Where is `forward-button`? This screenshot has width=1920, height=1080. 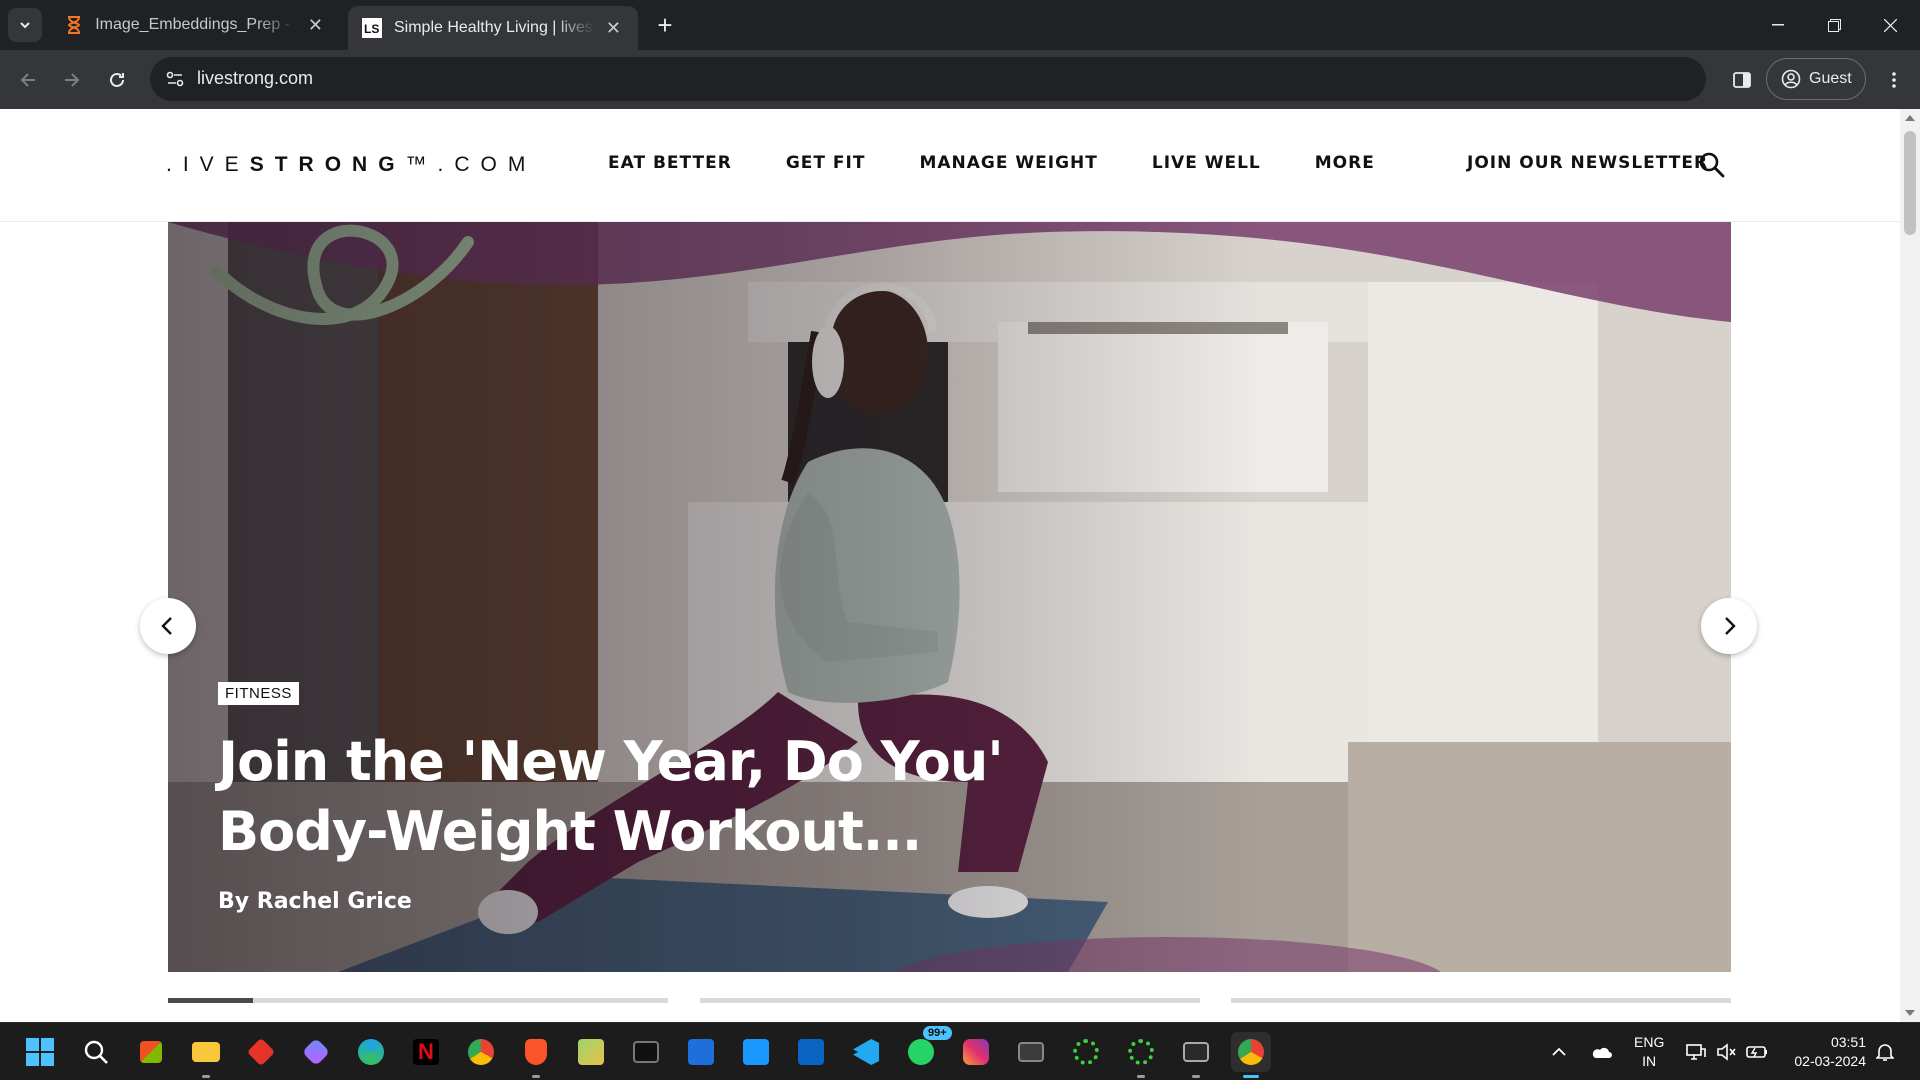 forward-button is located at coordinates (72, 80).